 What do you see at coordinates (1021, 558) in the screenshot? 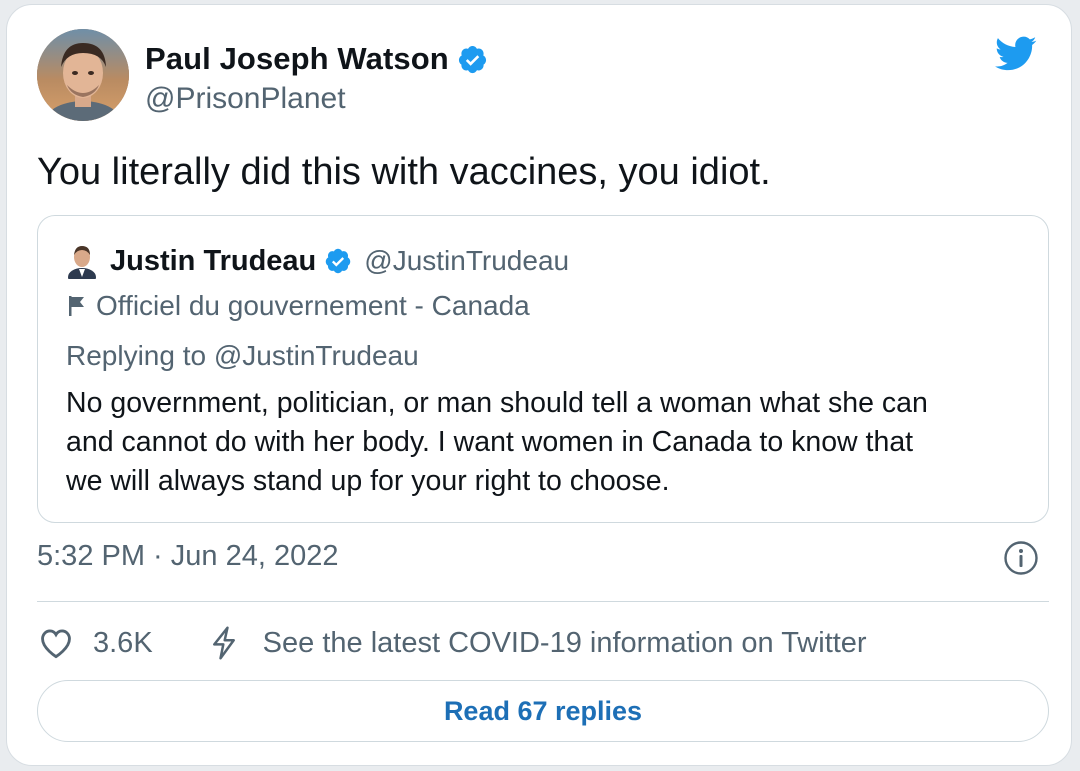
I see `info-icon` at bounding box center [1021, 558].